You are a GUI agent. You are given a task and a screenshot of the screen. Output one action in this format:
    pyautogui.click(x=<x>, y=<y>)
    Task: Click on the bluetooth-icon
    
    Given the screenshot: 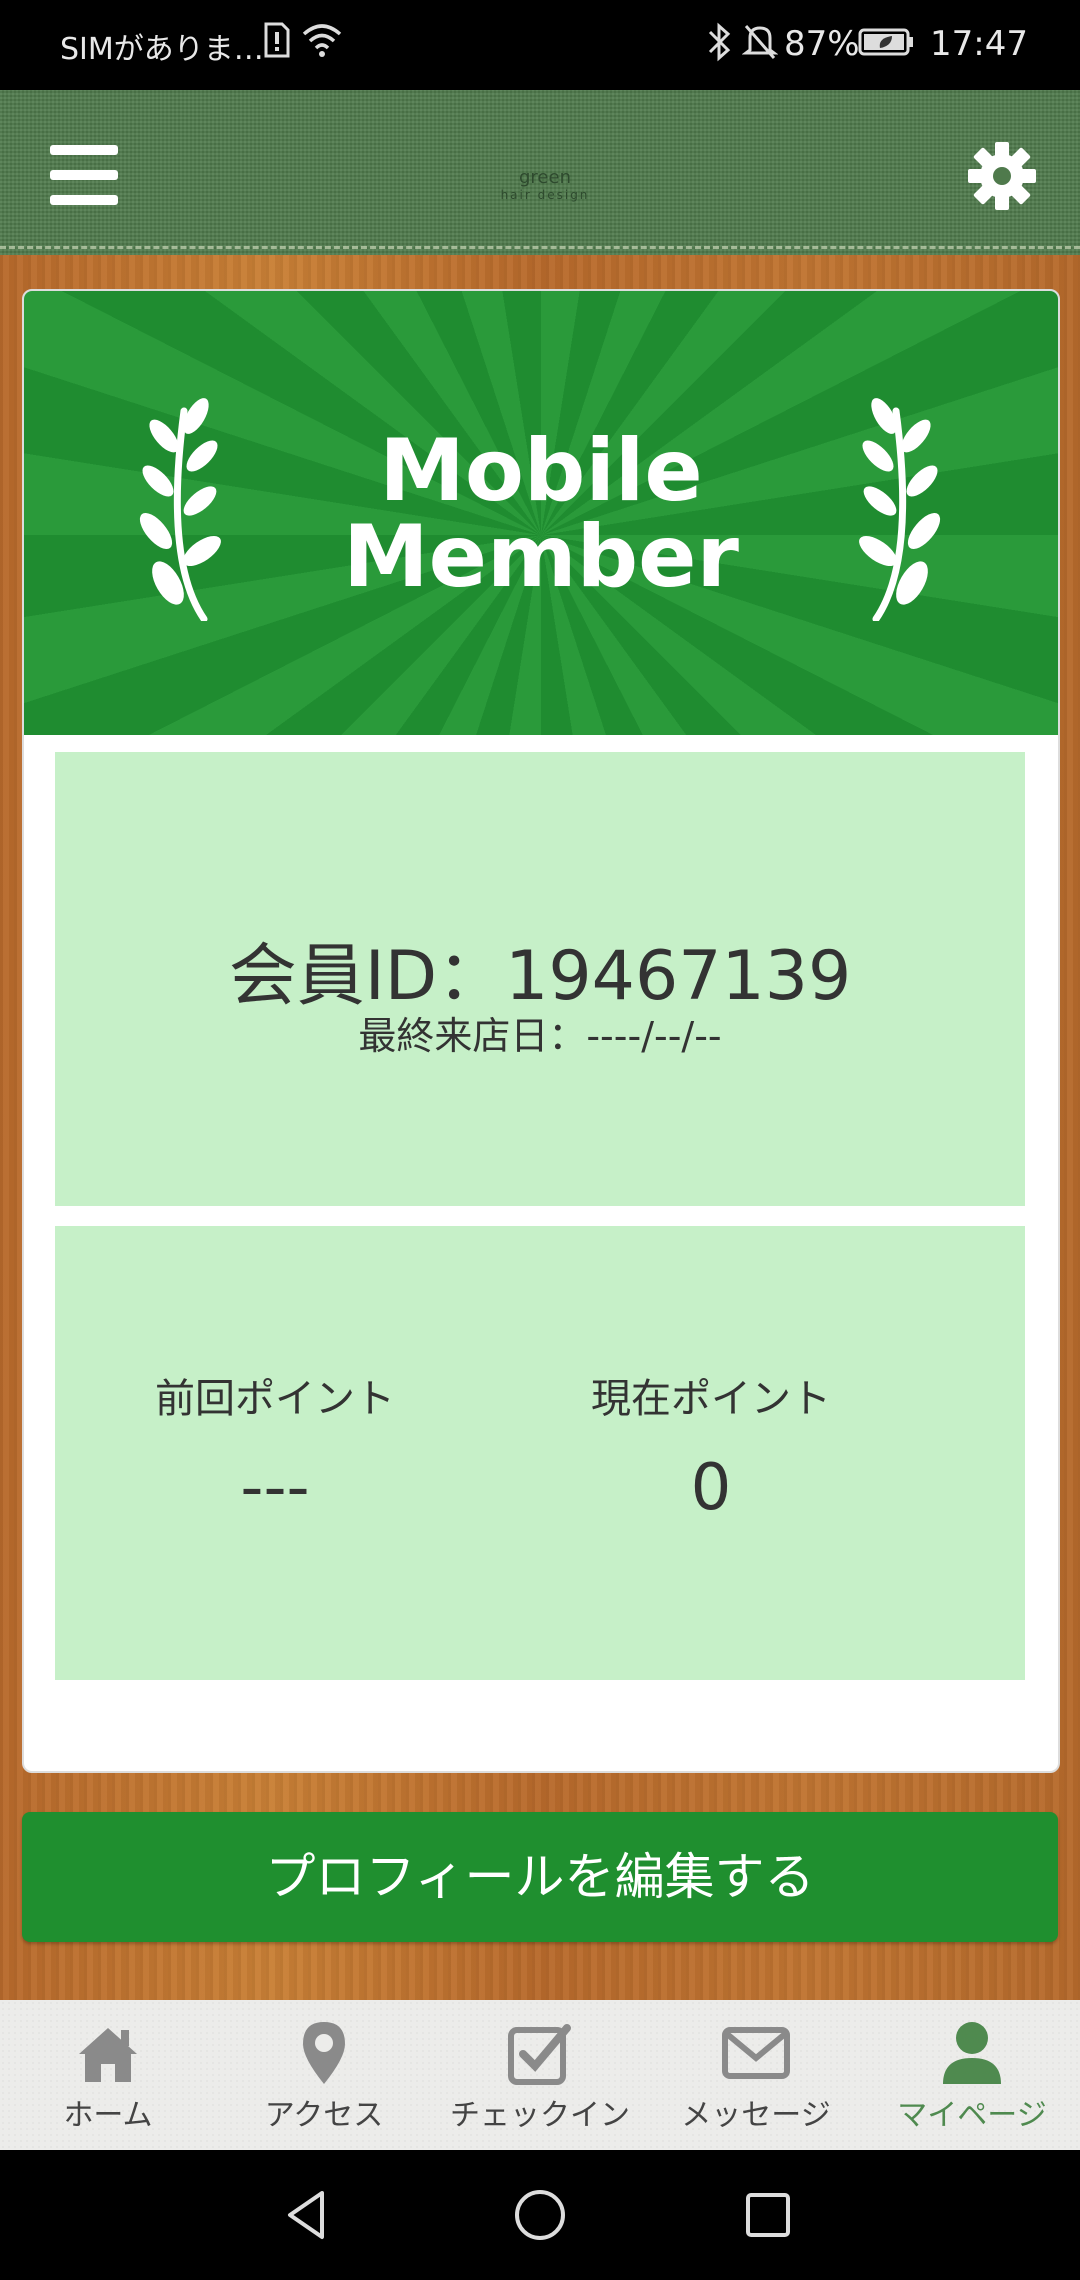 What is the action you would take?
    pyautogui.click(x=719, y=42)
    